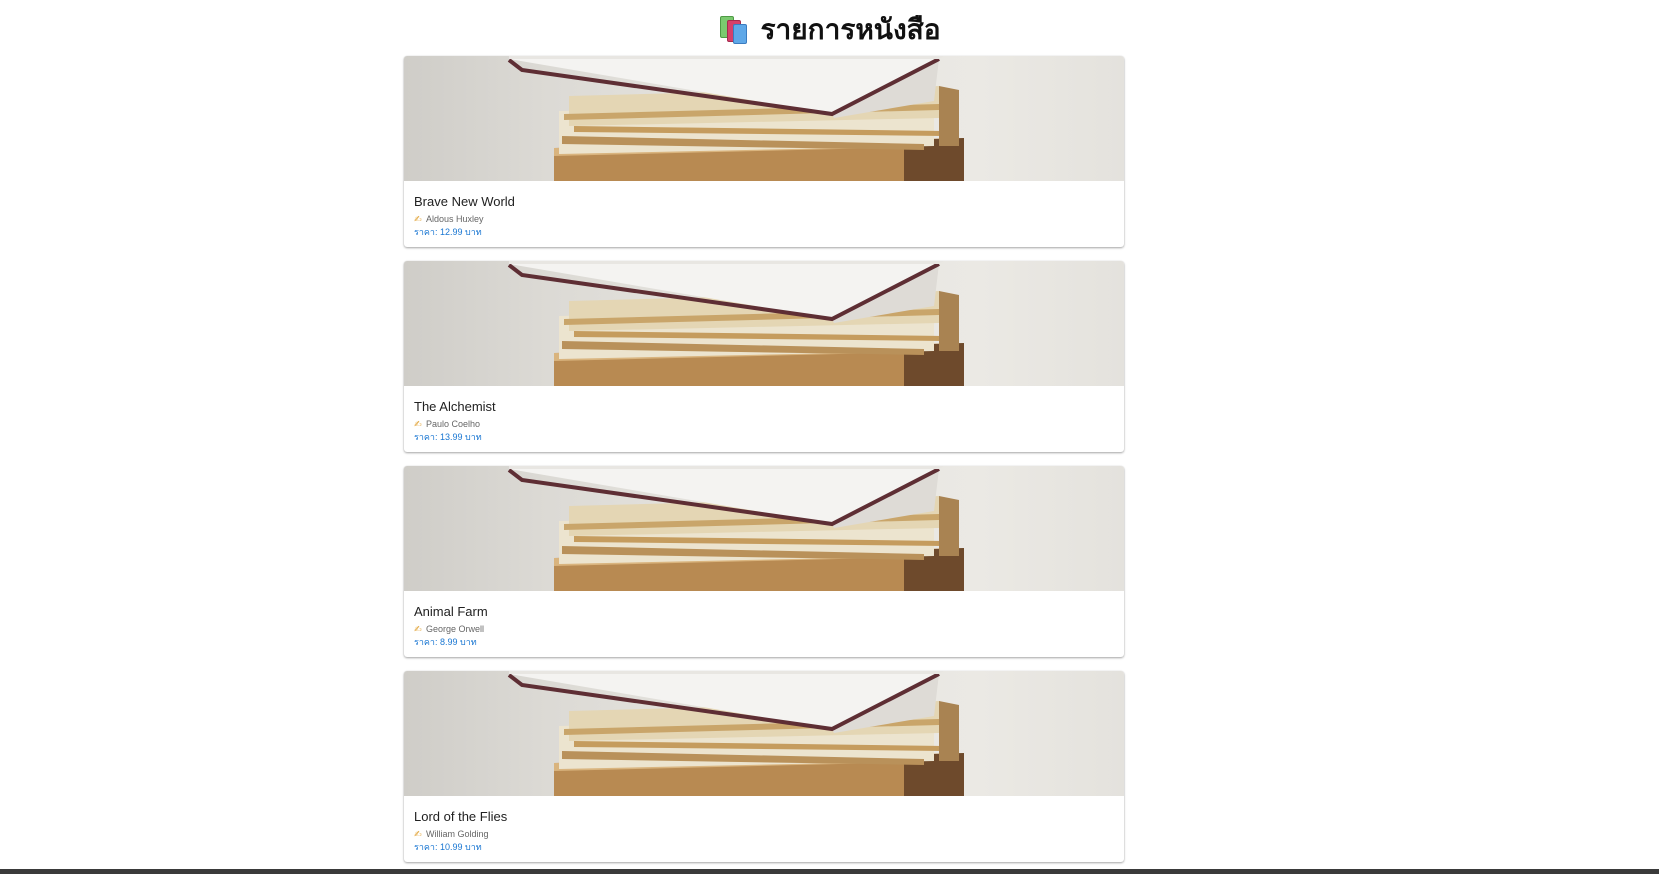  I want to click on author-row: ✍ Paulo Coelho, so click(764, 424).